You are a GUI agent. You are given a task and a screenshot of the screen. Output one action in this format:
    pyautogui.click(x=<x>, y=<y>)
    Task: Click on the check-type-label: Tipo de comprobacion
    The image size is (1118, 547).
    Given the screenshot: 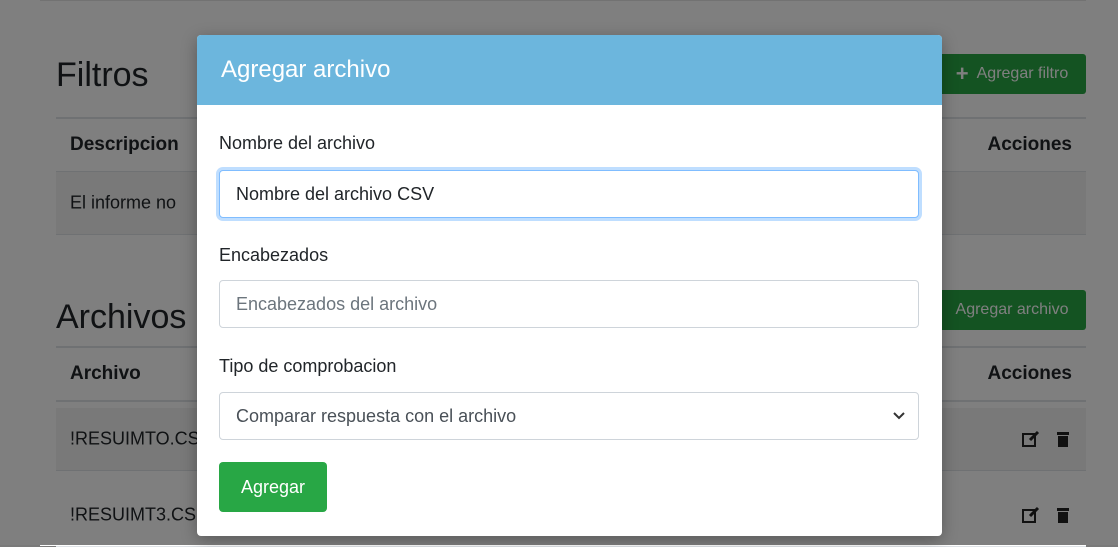 What is the action you would take?
    pyautogui.click(x=308, y=366)
    